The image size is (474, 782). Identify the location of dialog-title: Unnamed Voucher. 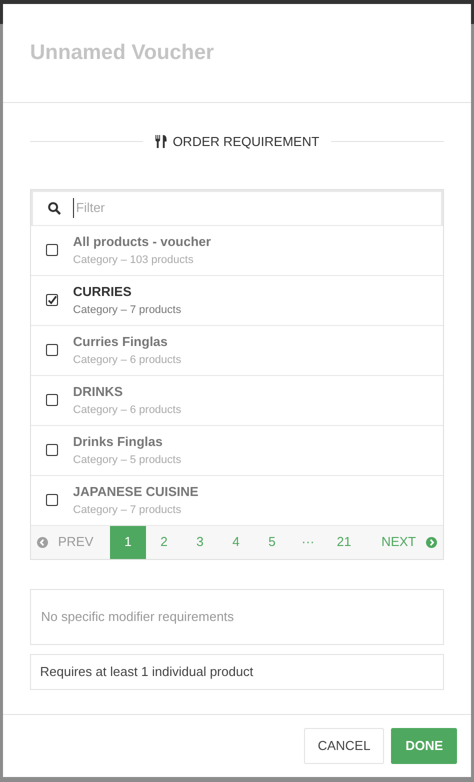
(122, 53).